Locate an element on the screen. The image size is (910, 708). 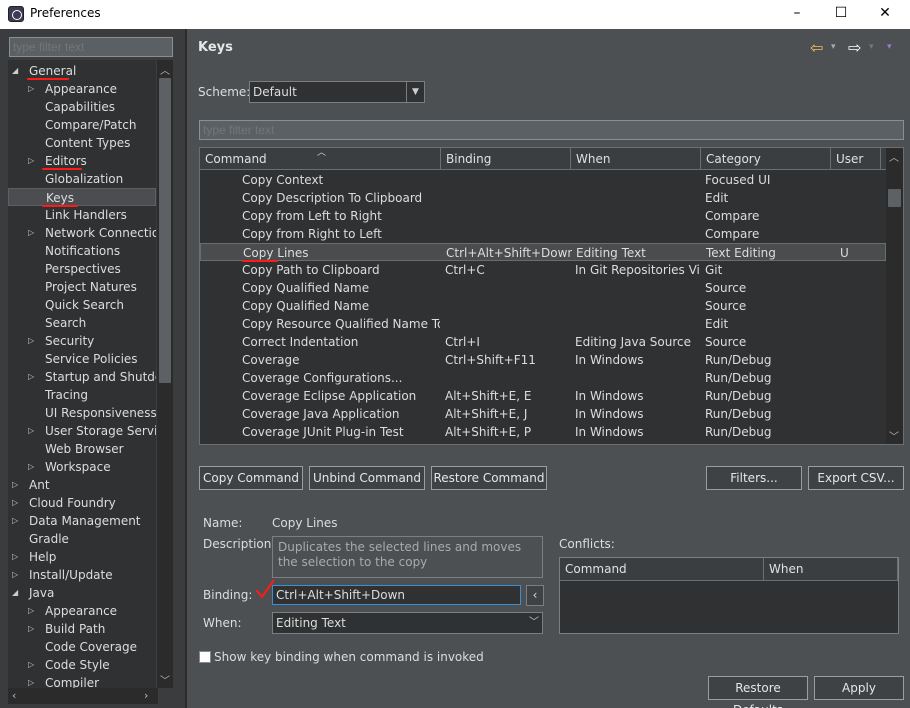
unbind-command-button: Unbind Command is located at coordinates (367, 478).